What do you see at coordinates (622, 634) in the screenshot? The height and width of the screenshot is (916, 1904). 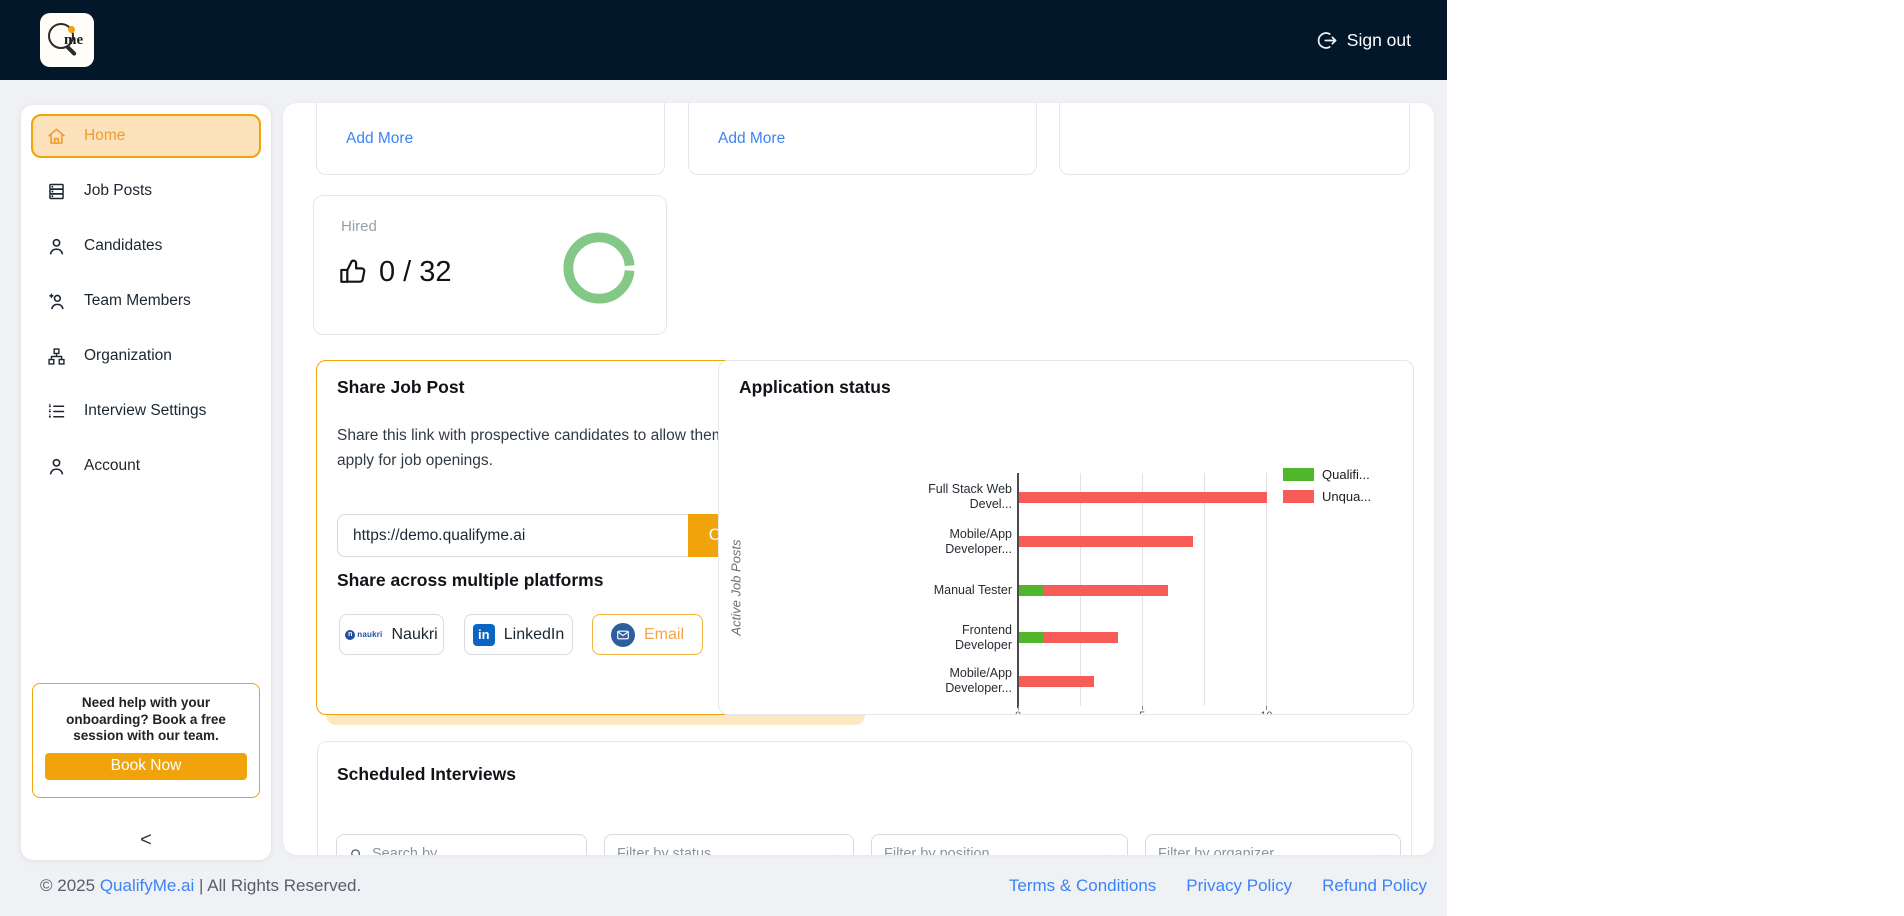 I see `email-icon` at bounding box center [622, 634].